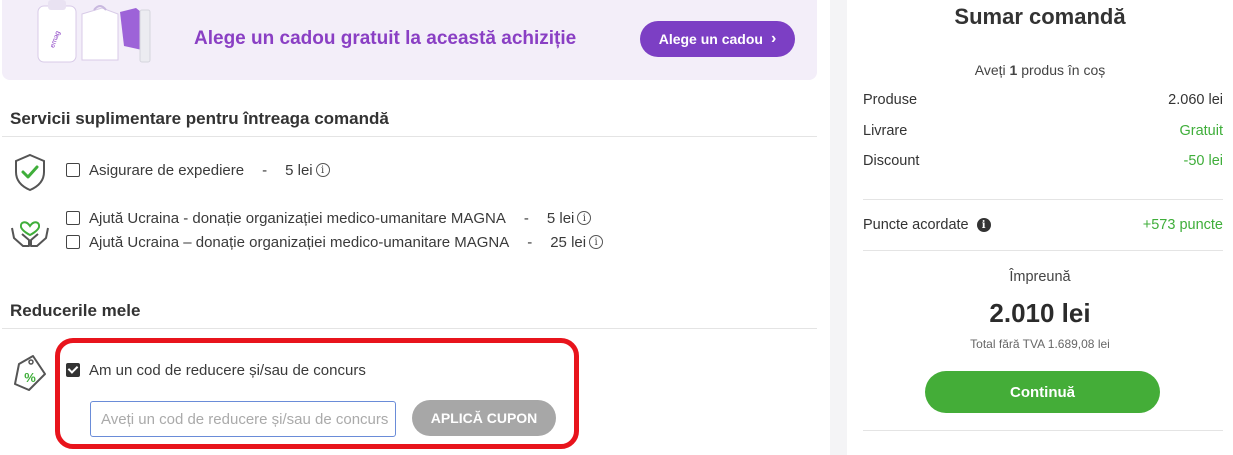 Image resolution: width=1233 pixels, height=455 pixels. What do you see at coordinates (409, 136) in the screenshot?
I see `services-divider` at bounding box center [409, 136].